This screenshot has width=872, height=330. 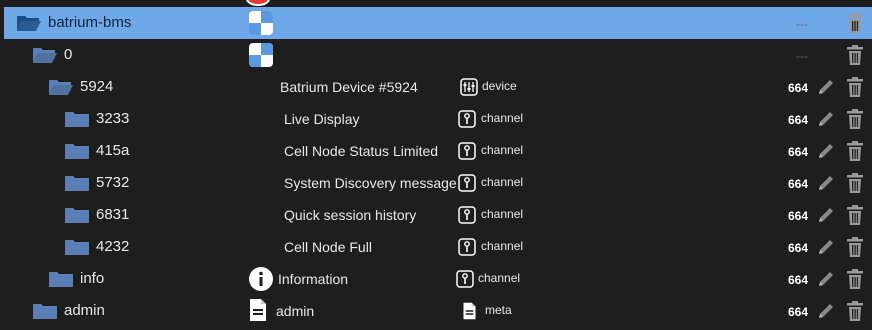 What do you see at coordinates (295, 311) in the screenshot?
I see `object-description: admin` at bounding box center [295, 311].